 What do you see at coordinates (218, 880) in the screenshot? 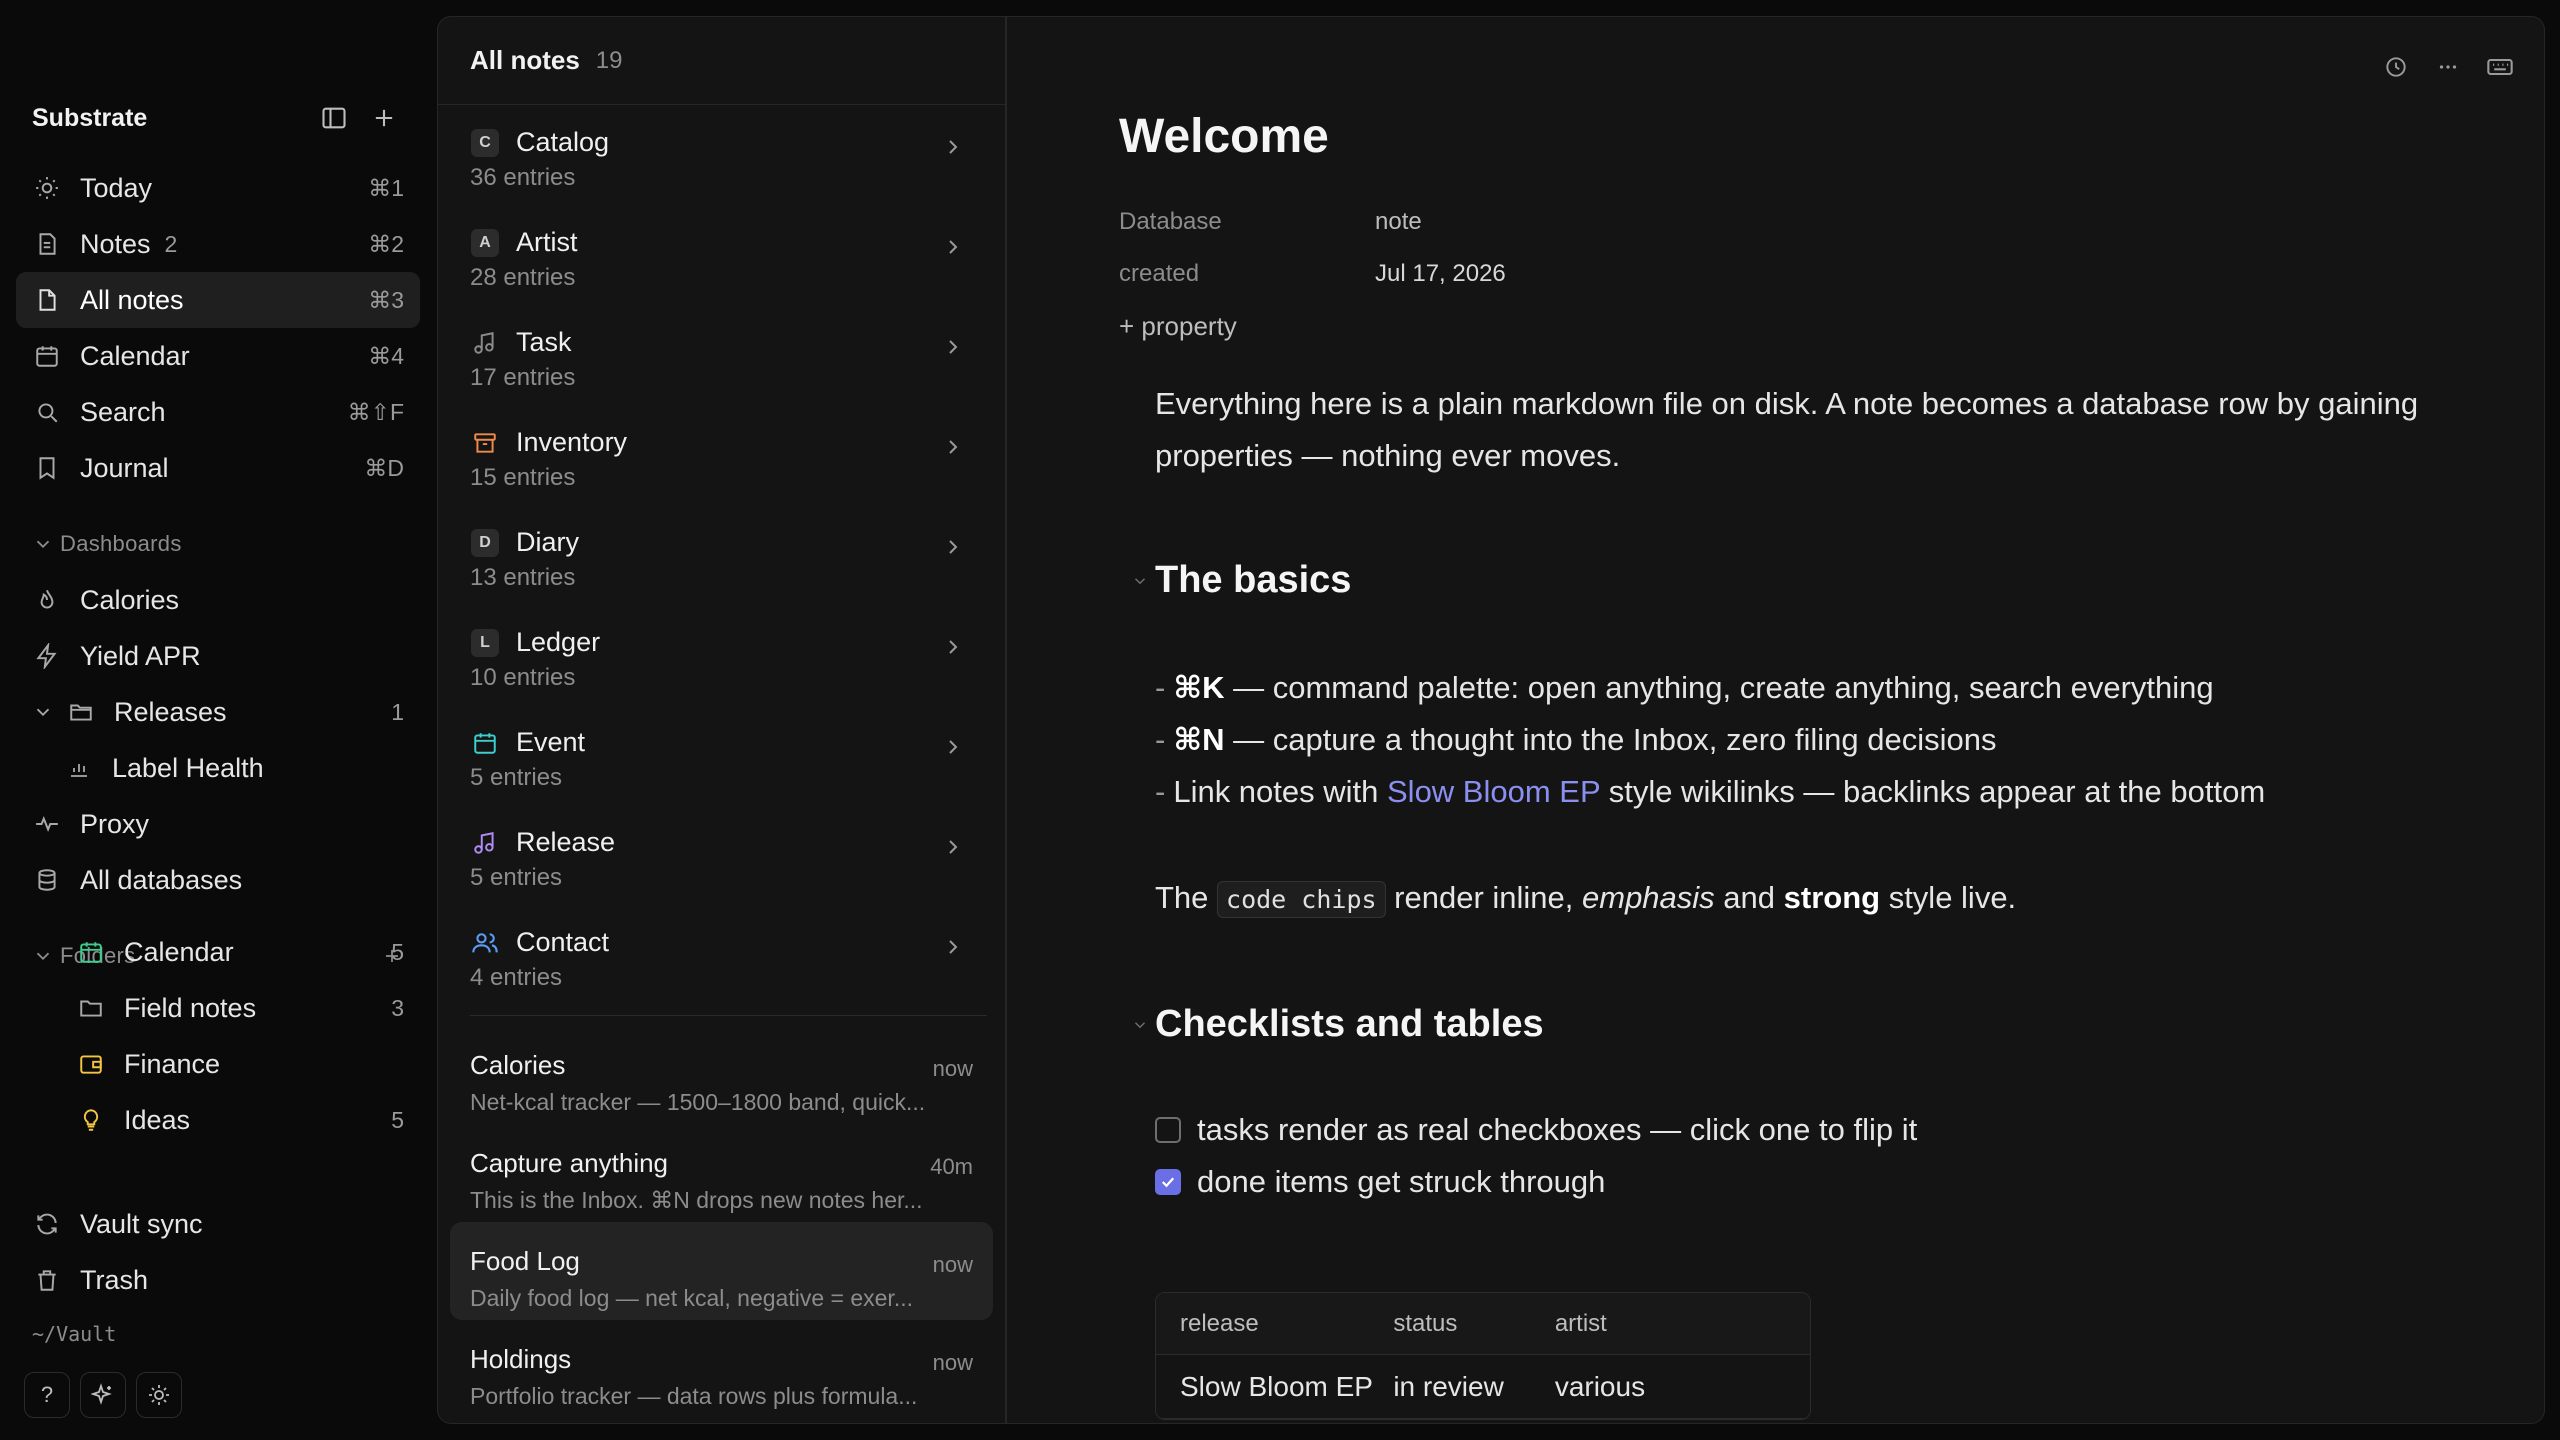
I see `sidebar-item-all-databases: All databases` at bounding box center [218, 880].